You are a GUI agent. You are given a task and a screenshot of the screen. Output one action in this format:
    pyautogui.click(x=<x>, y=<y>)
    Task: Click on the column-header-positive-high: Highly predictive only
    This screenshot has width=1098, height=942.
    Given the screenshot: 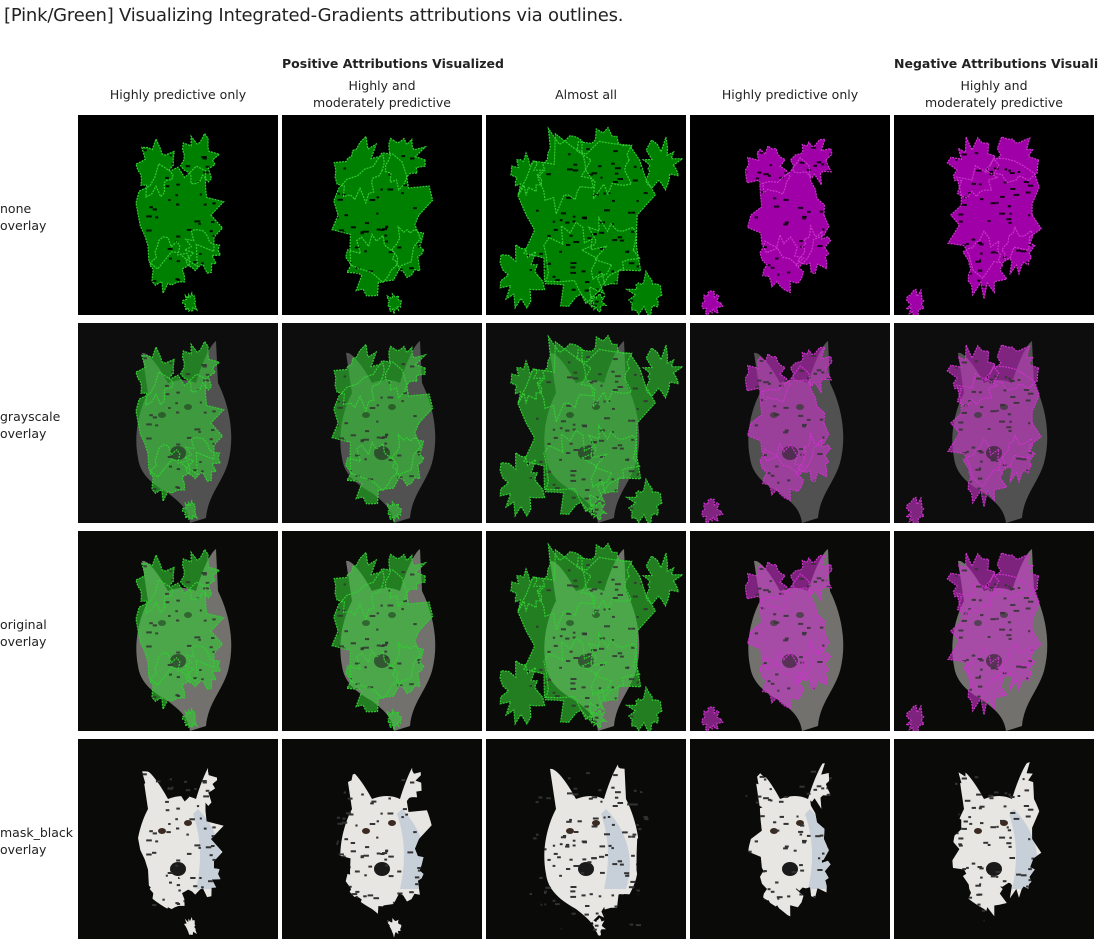 What is the action you would take?
    pyautogui.click(x=178, y=94)
    